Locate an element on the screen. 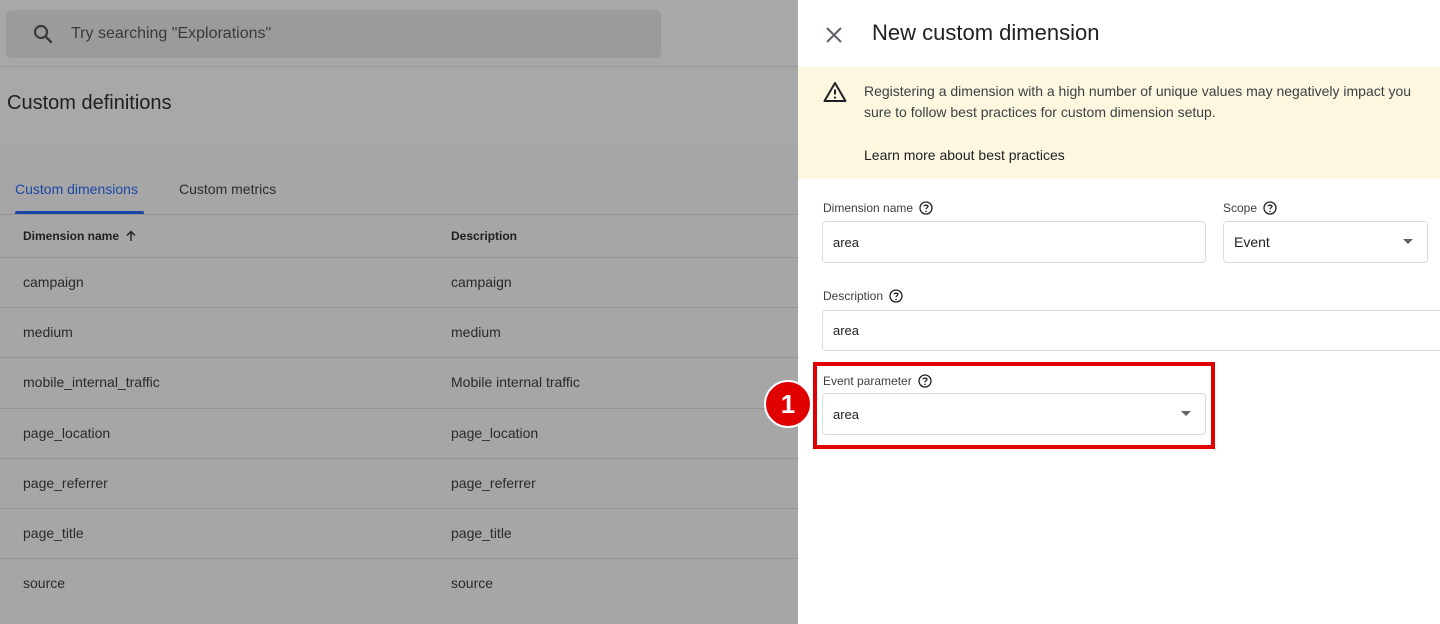 The height and width of the screenshot is (624, 1440). step-badge: 1 is located at coordinates (788, 404).